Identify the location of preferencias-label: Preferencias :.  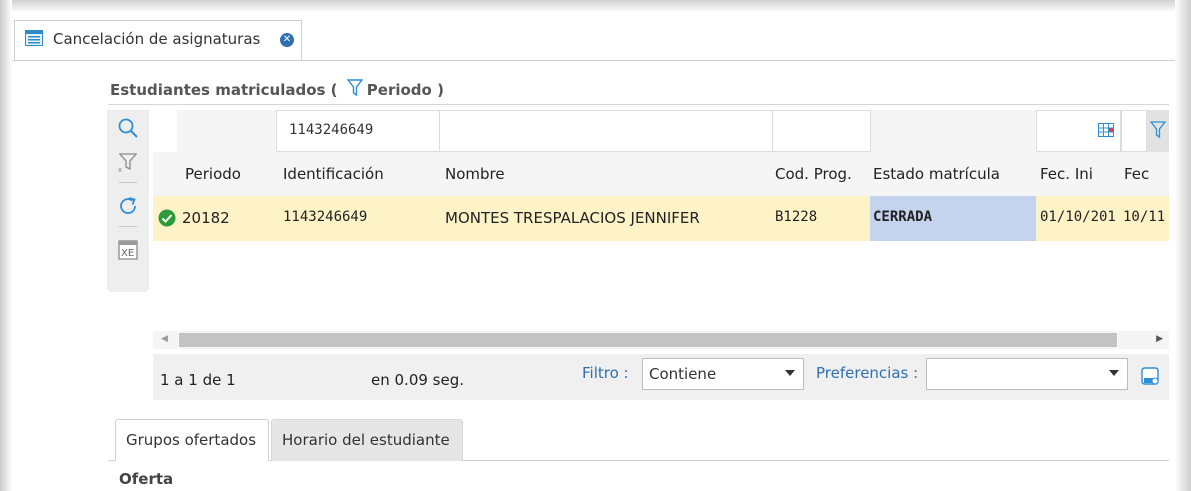
(867, 373).